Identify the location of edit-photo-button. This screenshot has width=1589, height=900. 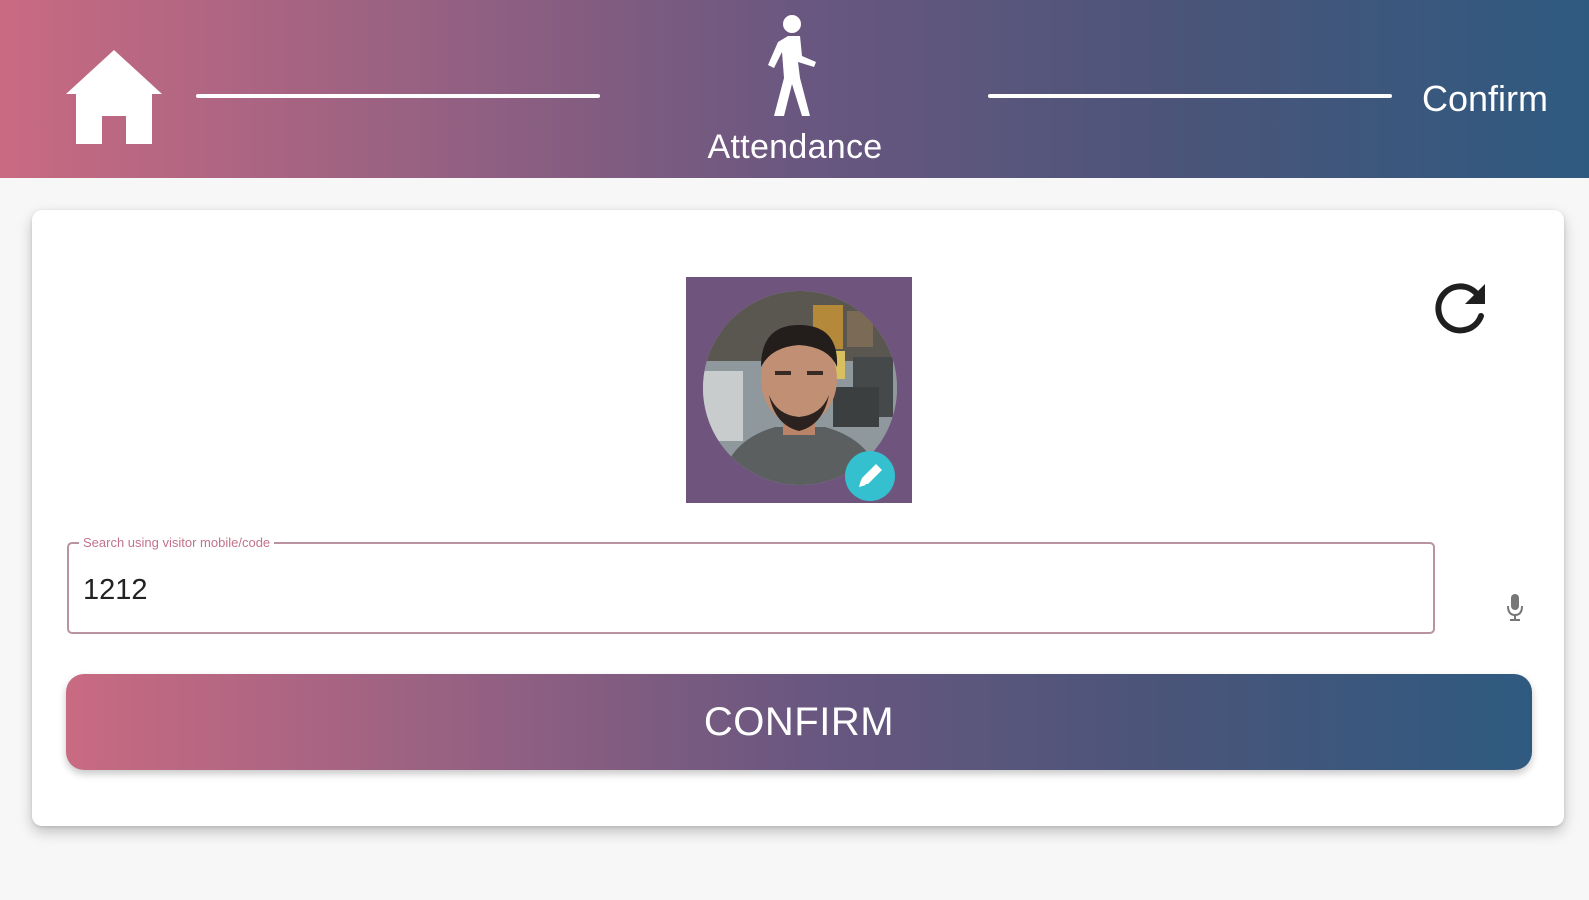
(870, 476).